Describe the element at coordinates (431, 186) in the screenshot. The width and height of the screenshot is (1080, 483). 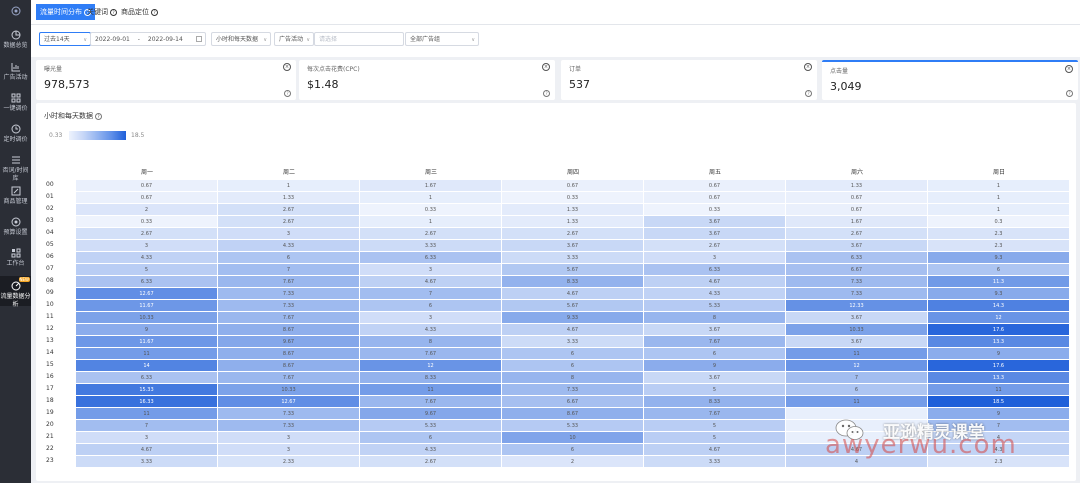
I see `heatmap-cell: 1.67` at that location.